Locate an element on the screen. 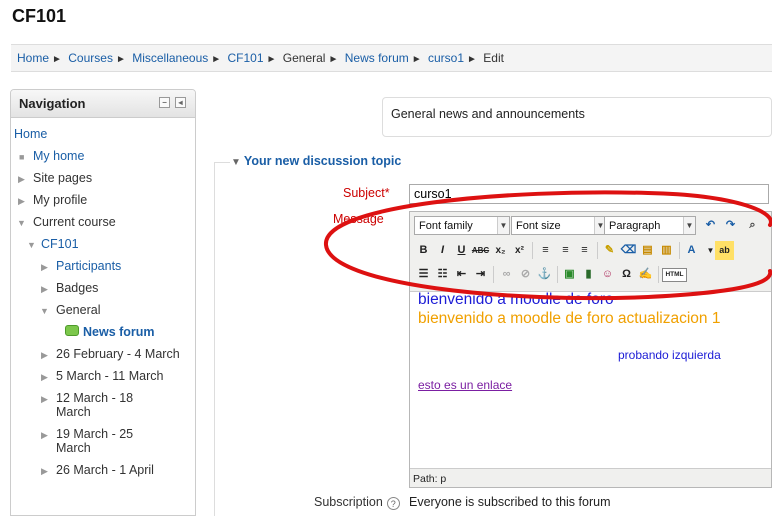 Image resolution: width=772 pixels, height=516 pixels. nav-item-site-pages: ▶ Site pages is located at coordinates (103, 178).